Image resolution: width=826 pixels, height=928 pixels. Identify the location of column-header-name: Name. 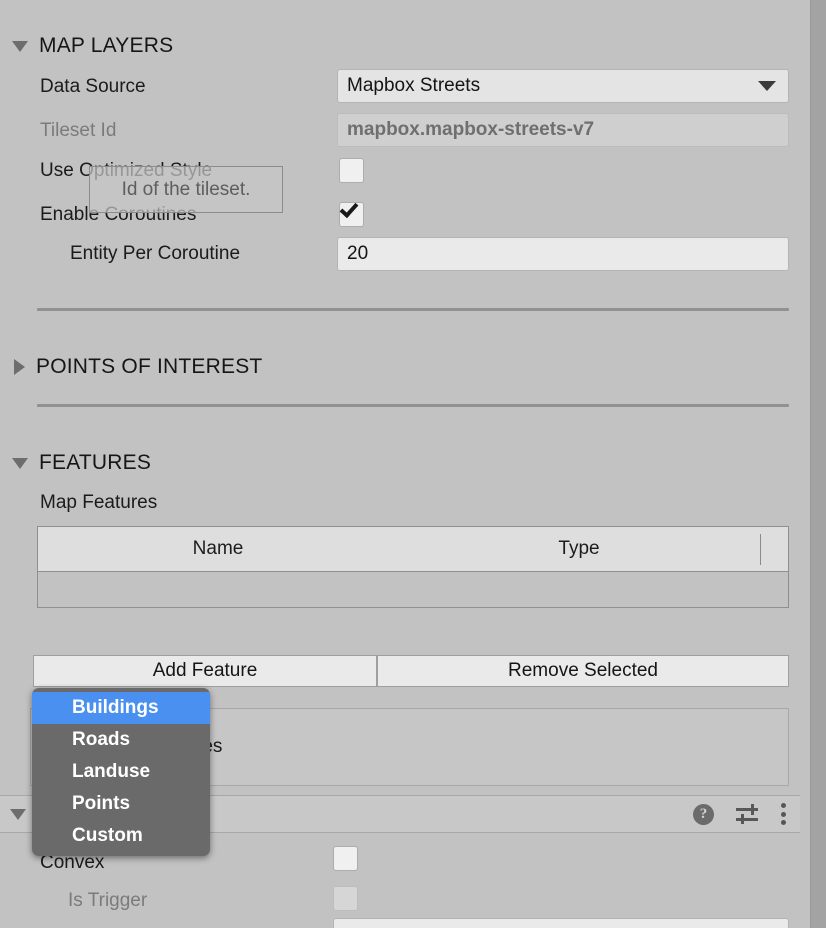
(218, 549).